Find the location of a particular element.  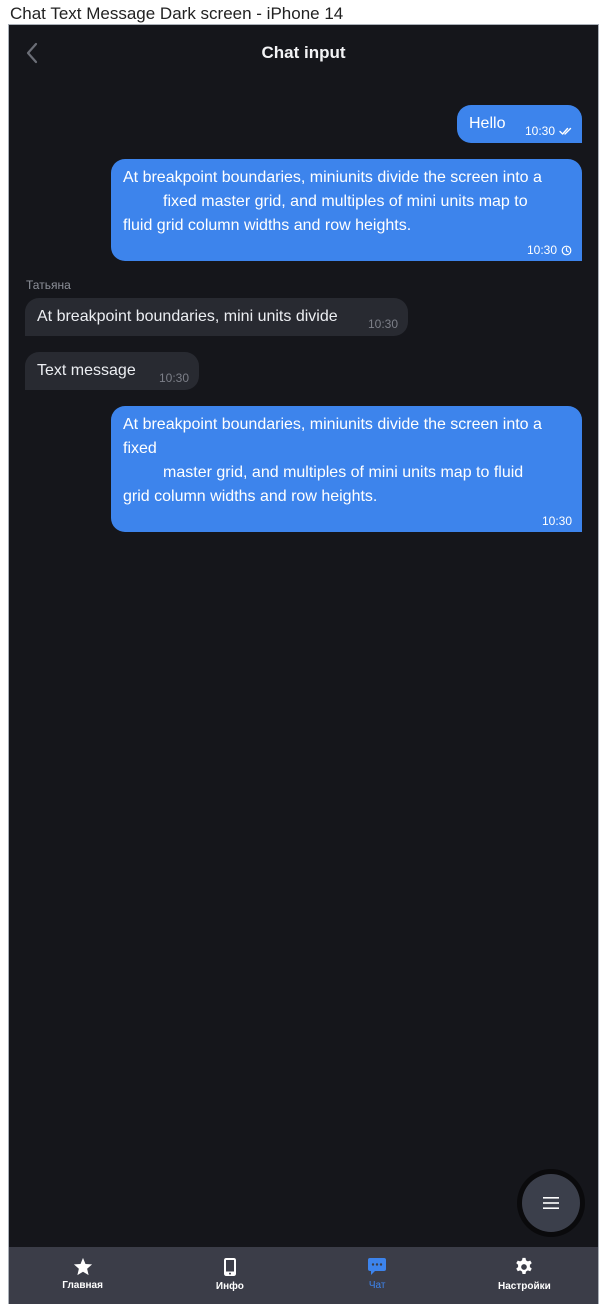

gear-icon is located at coordinates (524, 1265).